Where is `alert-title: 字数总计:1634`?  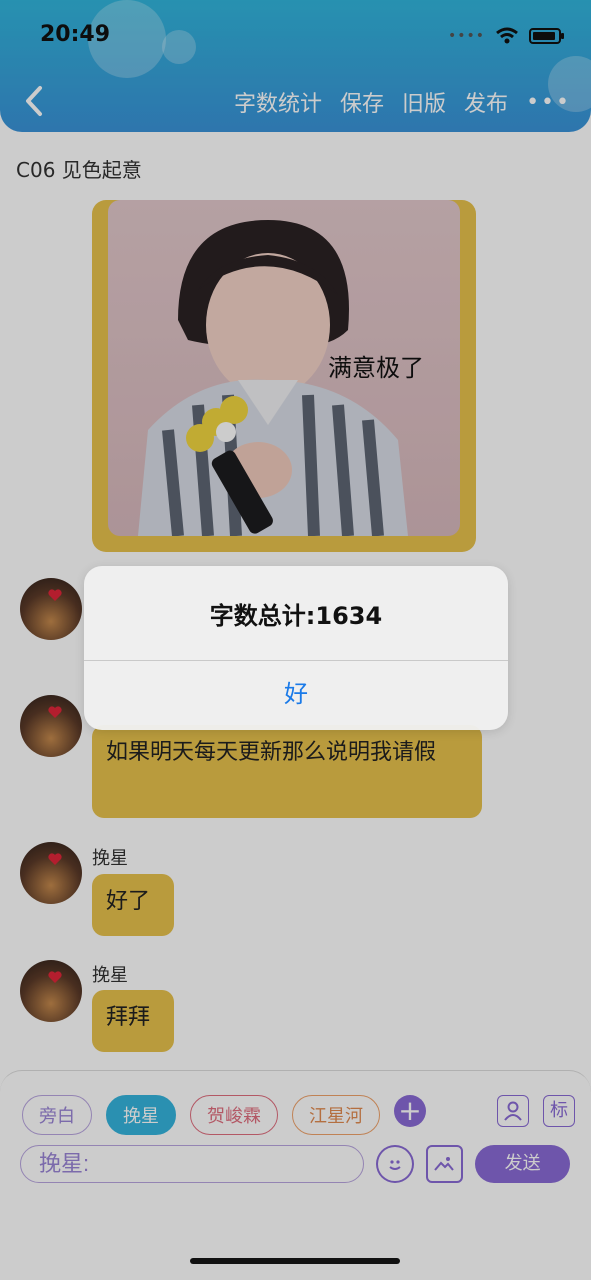 alert-title: 字数总计:1634 is located at coordinates (296, 616).